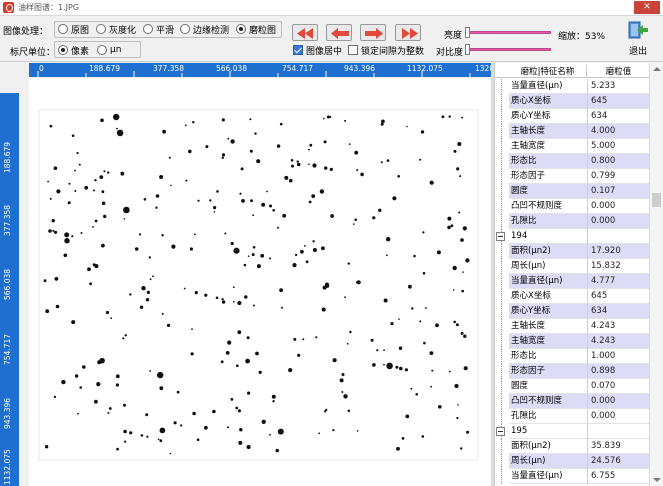  Describe the element at coordinates (637, 52) in the screenshot. I see `exit-label: 退出` at that location.